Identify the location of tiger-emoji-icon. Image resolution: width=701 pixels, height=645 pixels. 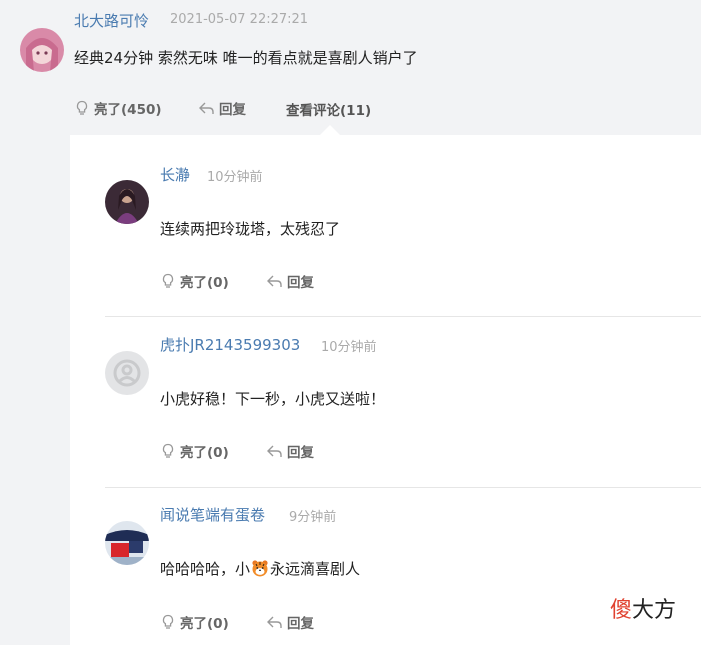
(260, 568).